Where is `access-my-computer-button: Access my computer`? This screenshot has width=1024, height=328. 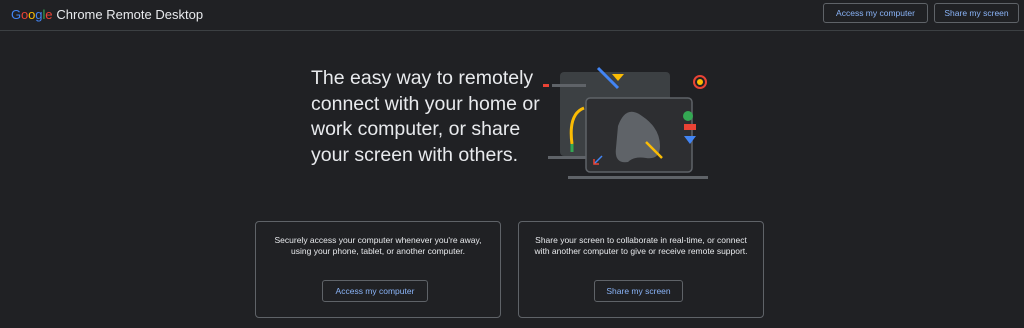
access-my-computer-button: Access my computer is located at coordinates (375, 291).